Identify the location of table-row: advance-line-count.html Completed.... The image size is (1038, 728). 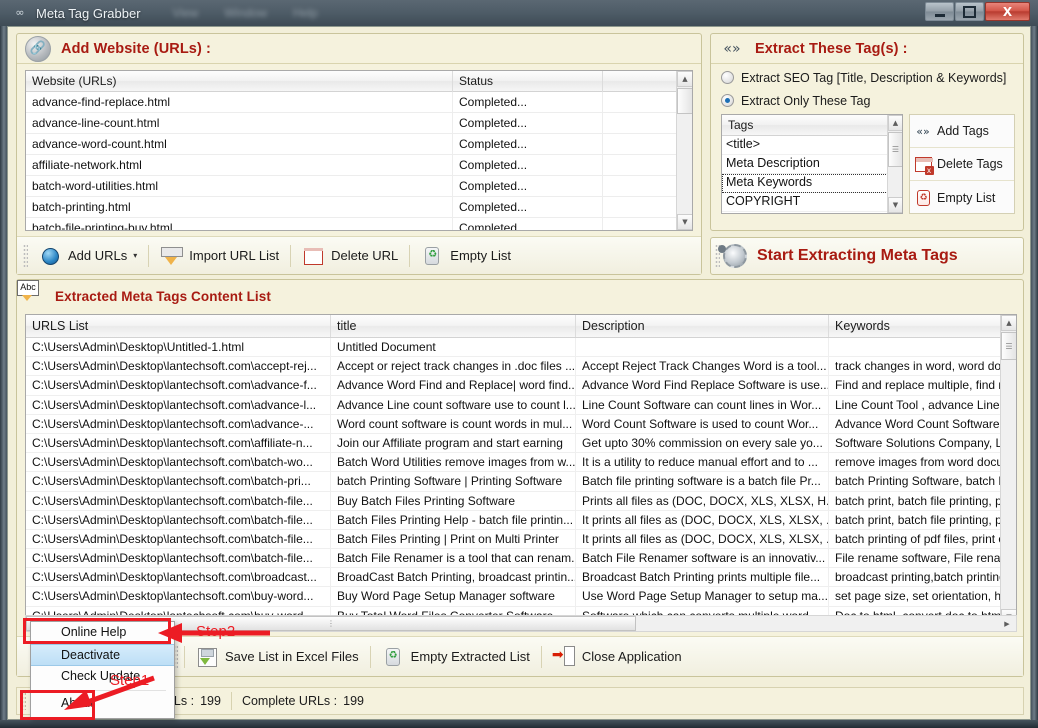
(359, 123).